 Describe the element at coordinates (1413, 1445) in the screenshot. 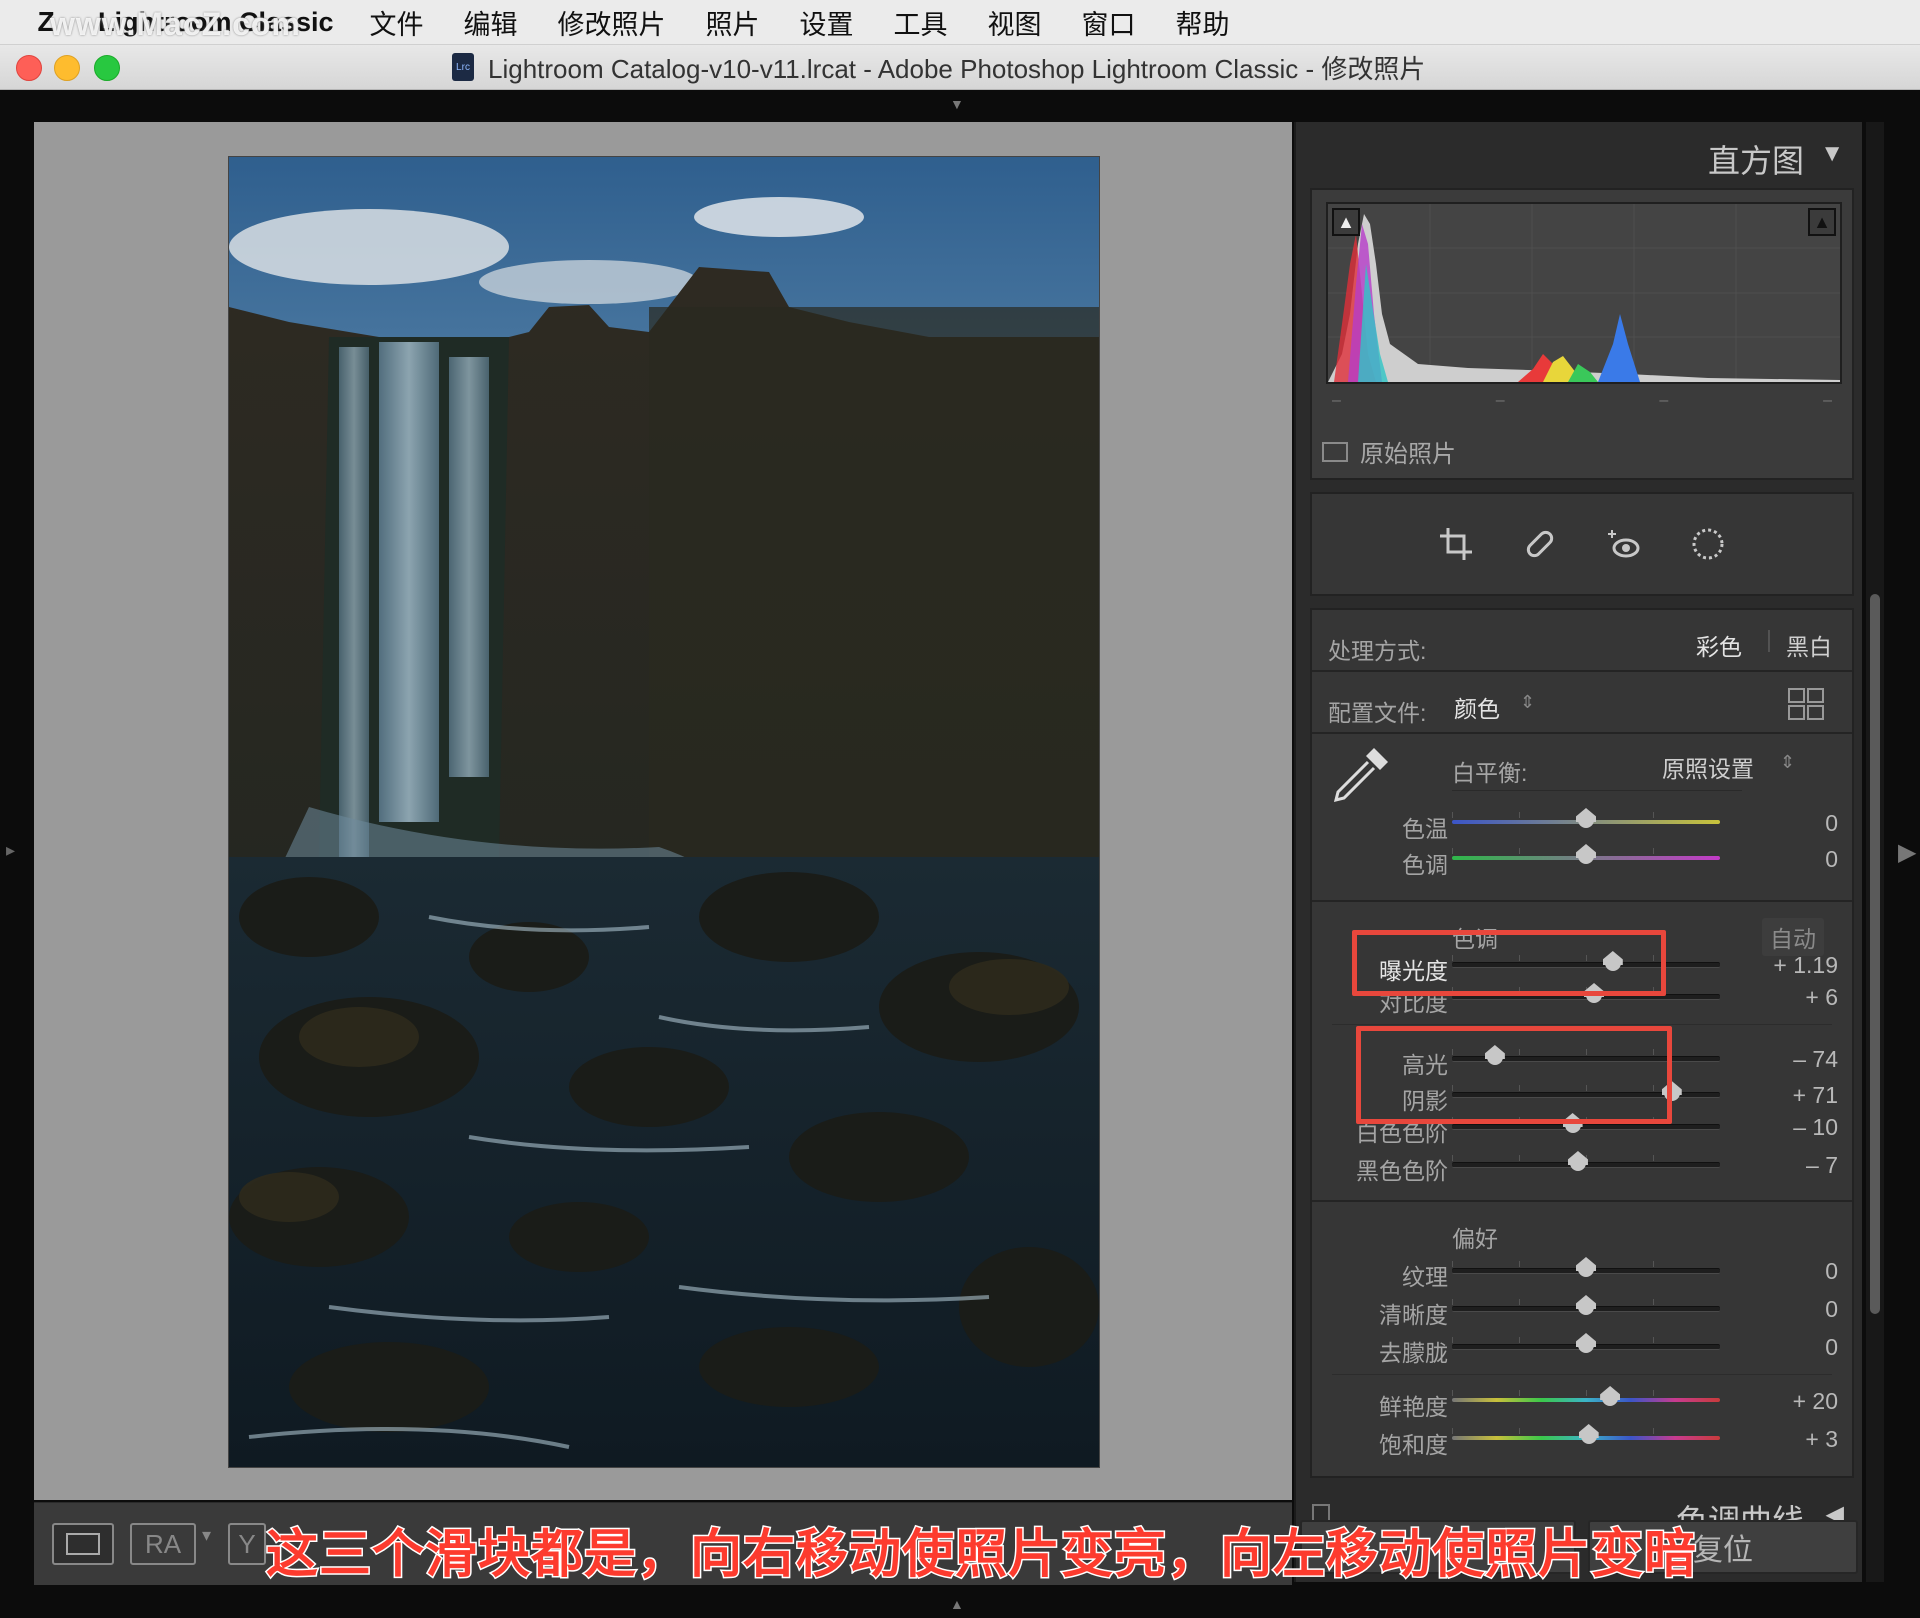

I see `saturation-label: 饱和度` at that location.